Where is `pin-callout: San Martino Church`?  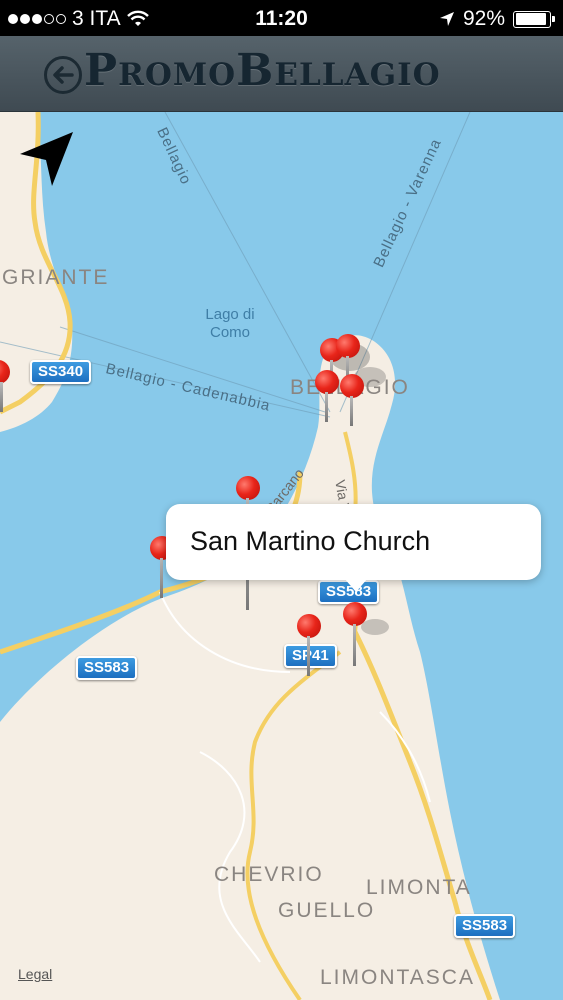
pin-callout: San Martino Church is located at coordinates (353, 548).